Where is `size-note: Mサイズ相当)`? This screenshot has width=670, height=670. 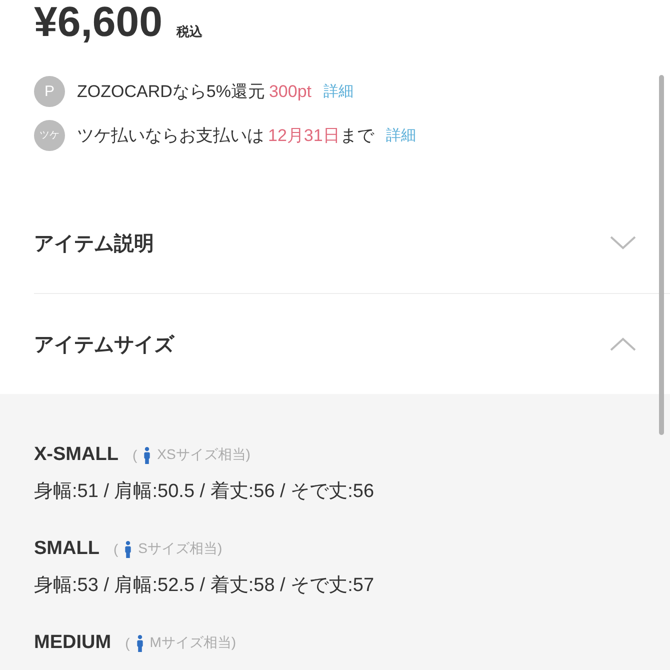
size-note: Mサイズ相当) is located at coordinates (193, 643).